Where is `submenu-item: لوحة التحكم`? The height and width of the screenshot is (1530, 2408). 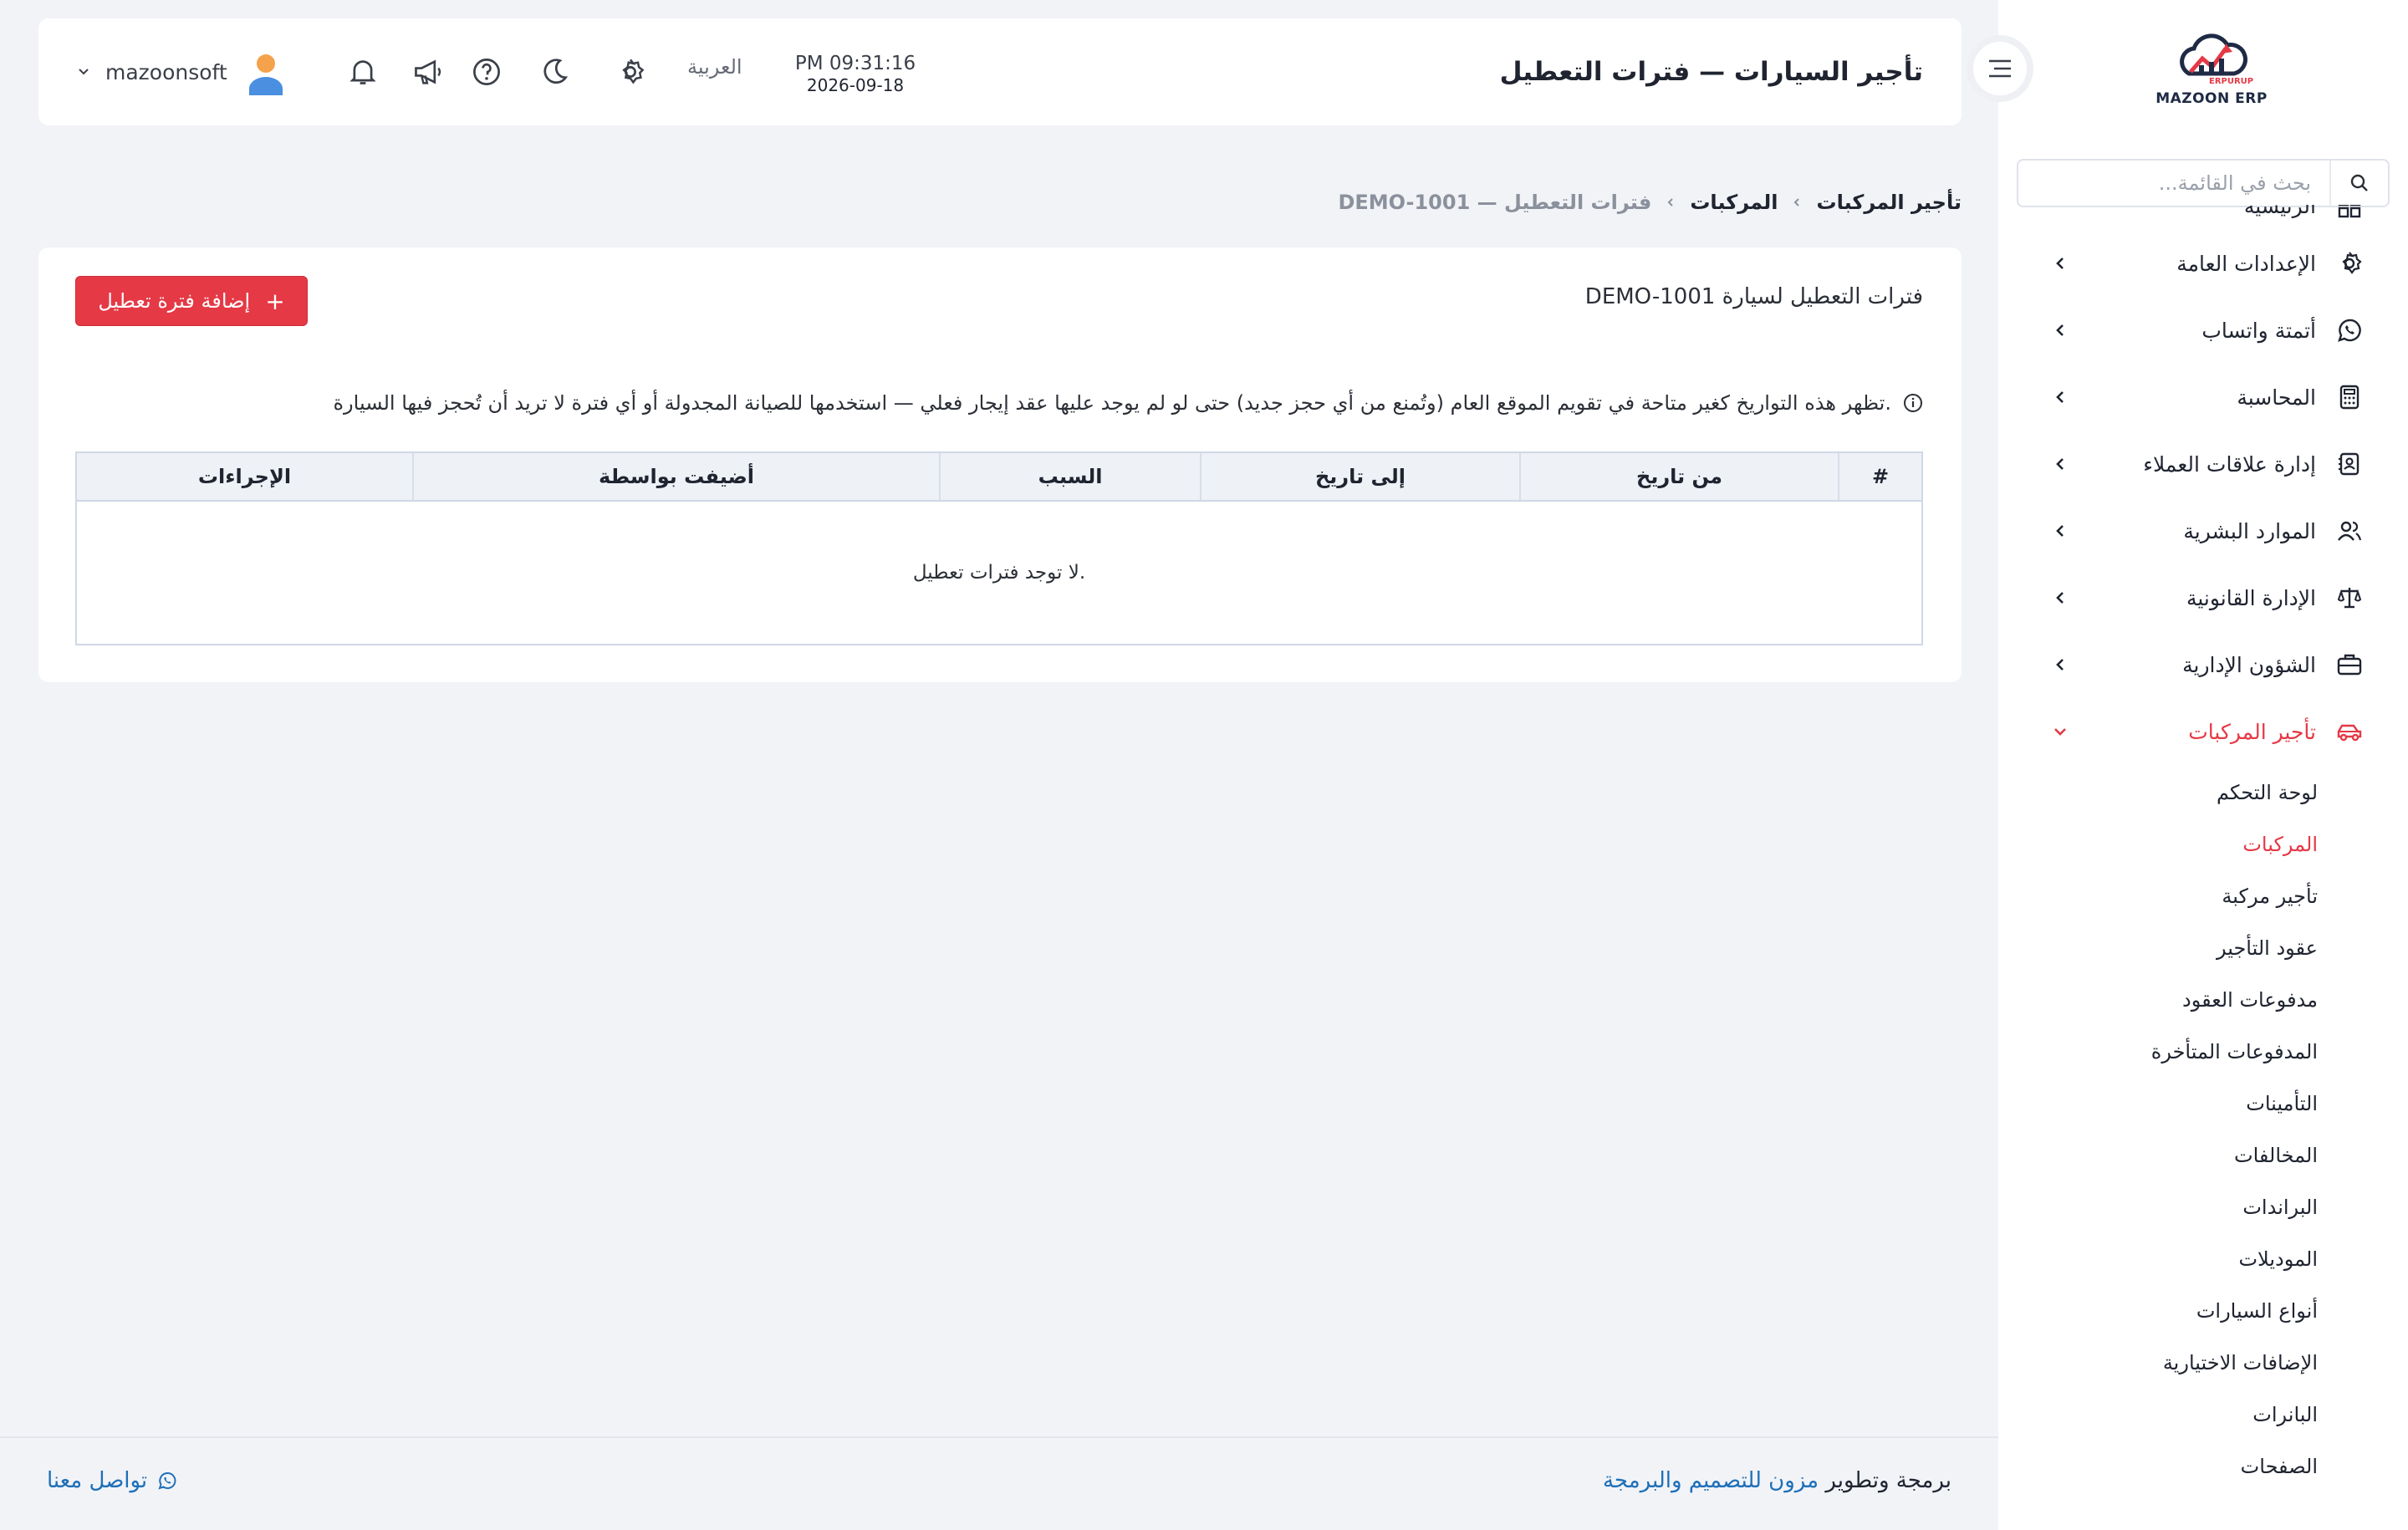
submenu-item: لوحة التحكم is located at coordinates (2203, 793).